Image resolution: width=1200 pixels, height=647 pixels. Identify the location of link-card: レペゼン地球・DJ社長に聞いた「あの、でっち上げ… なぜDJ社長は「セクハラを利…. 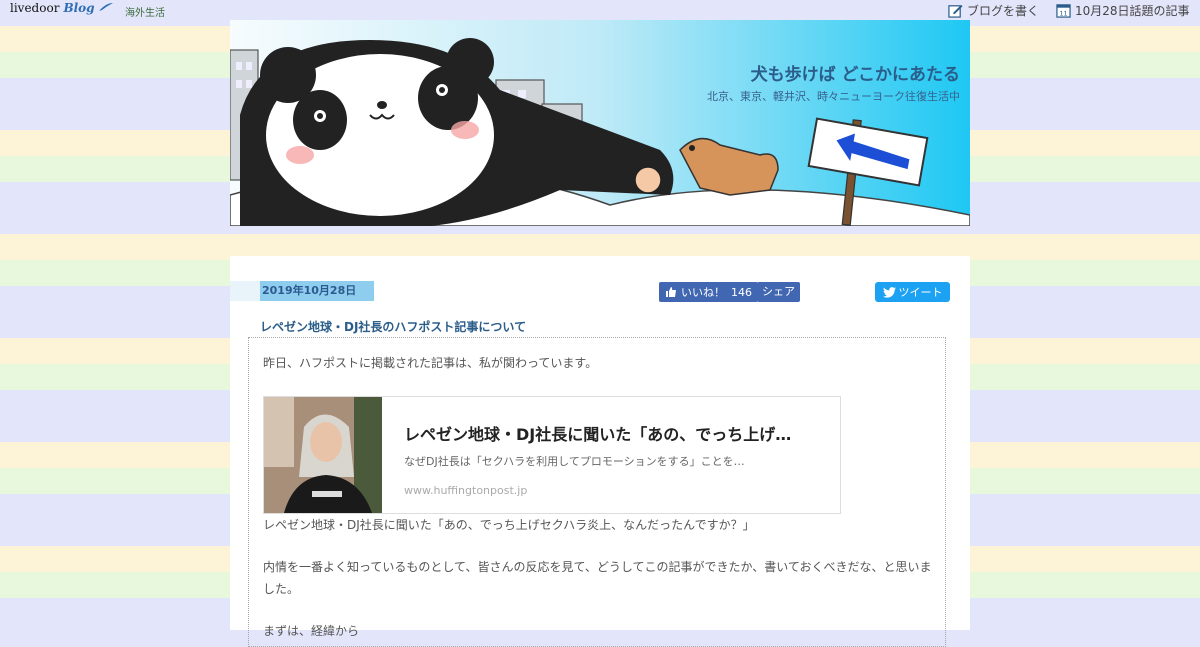
(552, 455).